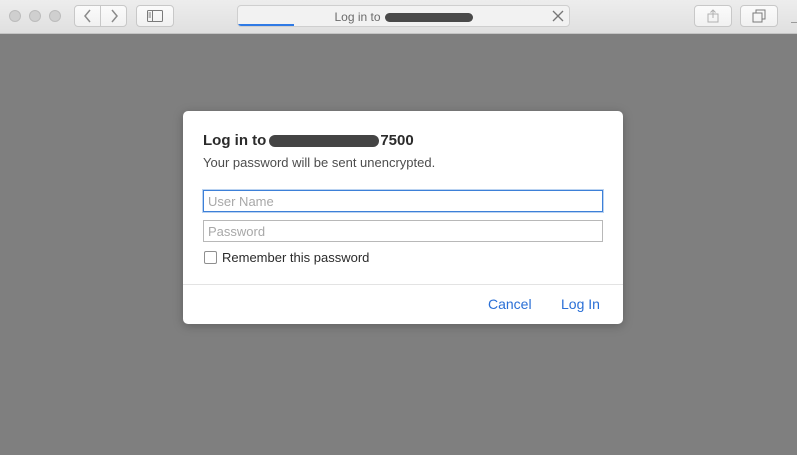 Image resolution: width=797 pixels, height=455 pixels. I want to click on chevron-right-icon, so click(114, 16).